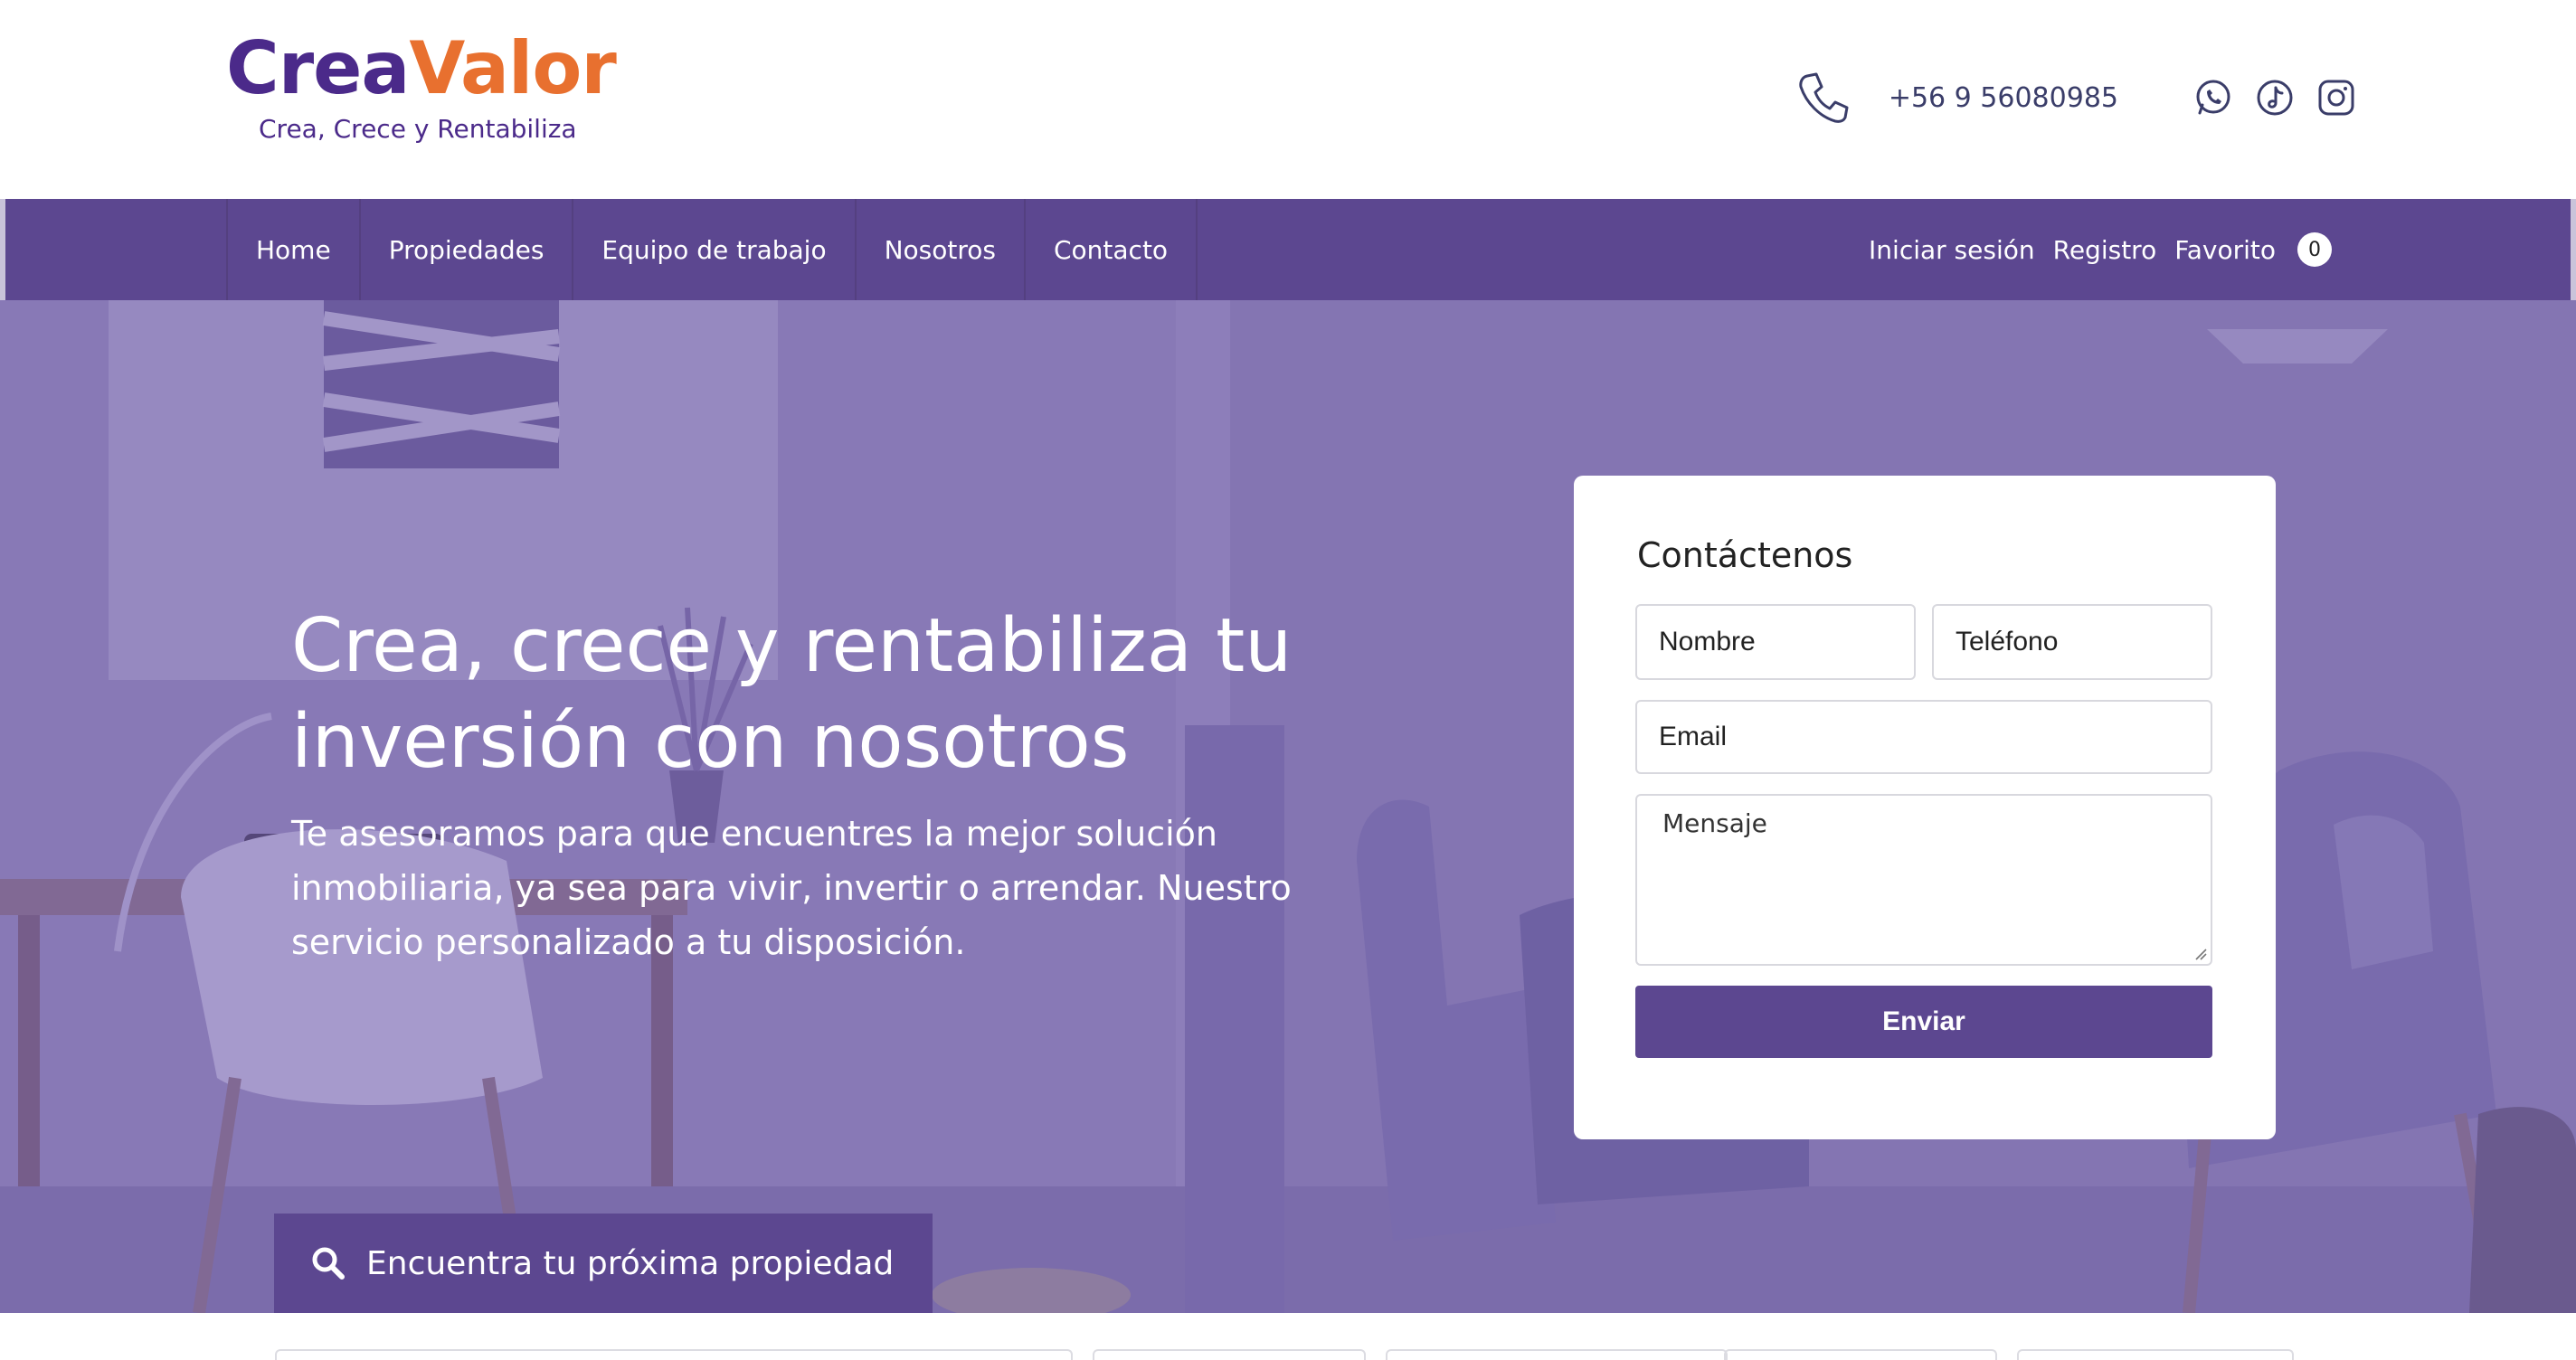 This screenshot has width=2576, height=1360. I want to click on contact-form-title: Contáctenos, so click(1745, 555).